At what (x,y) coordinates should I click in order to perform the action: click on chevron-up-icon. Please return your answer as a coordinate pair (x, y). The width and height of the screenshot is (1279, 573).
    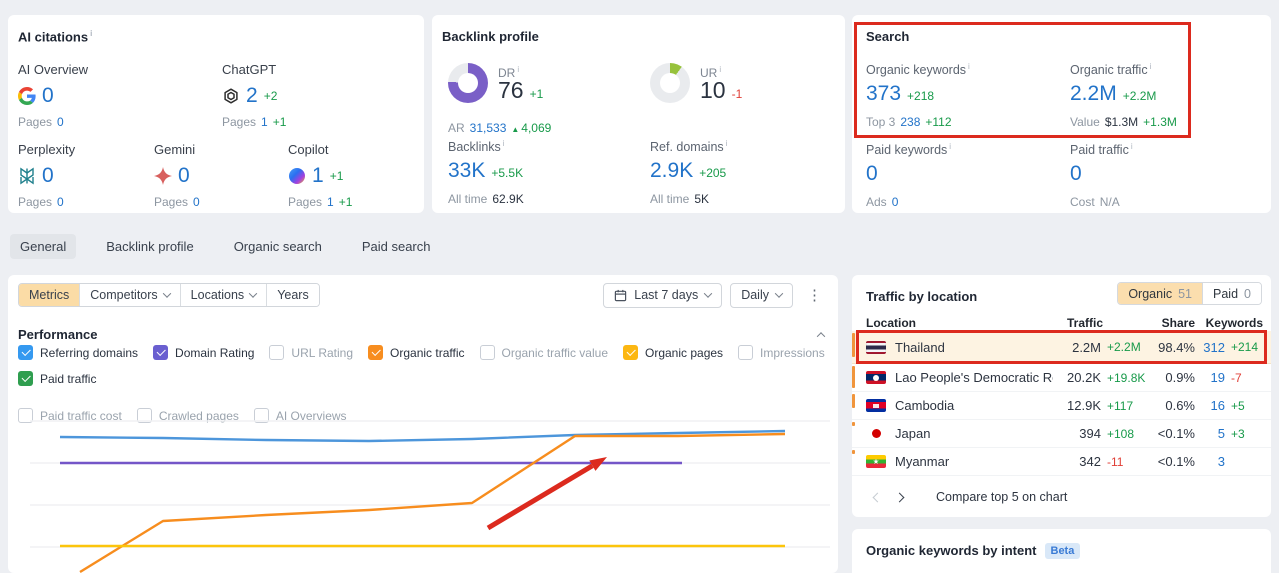
    Looking at the image, I should click on (821, 336).